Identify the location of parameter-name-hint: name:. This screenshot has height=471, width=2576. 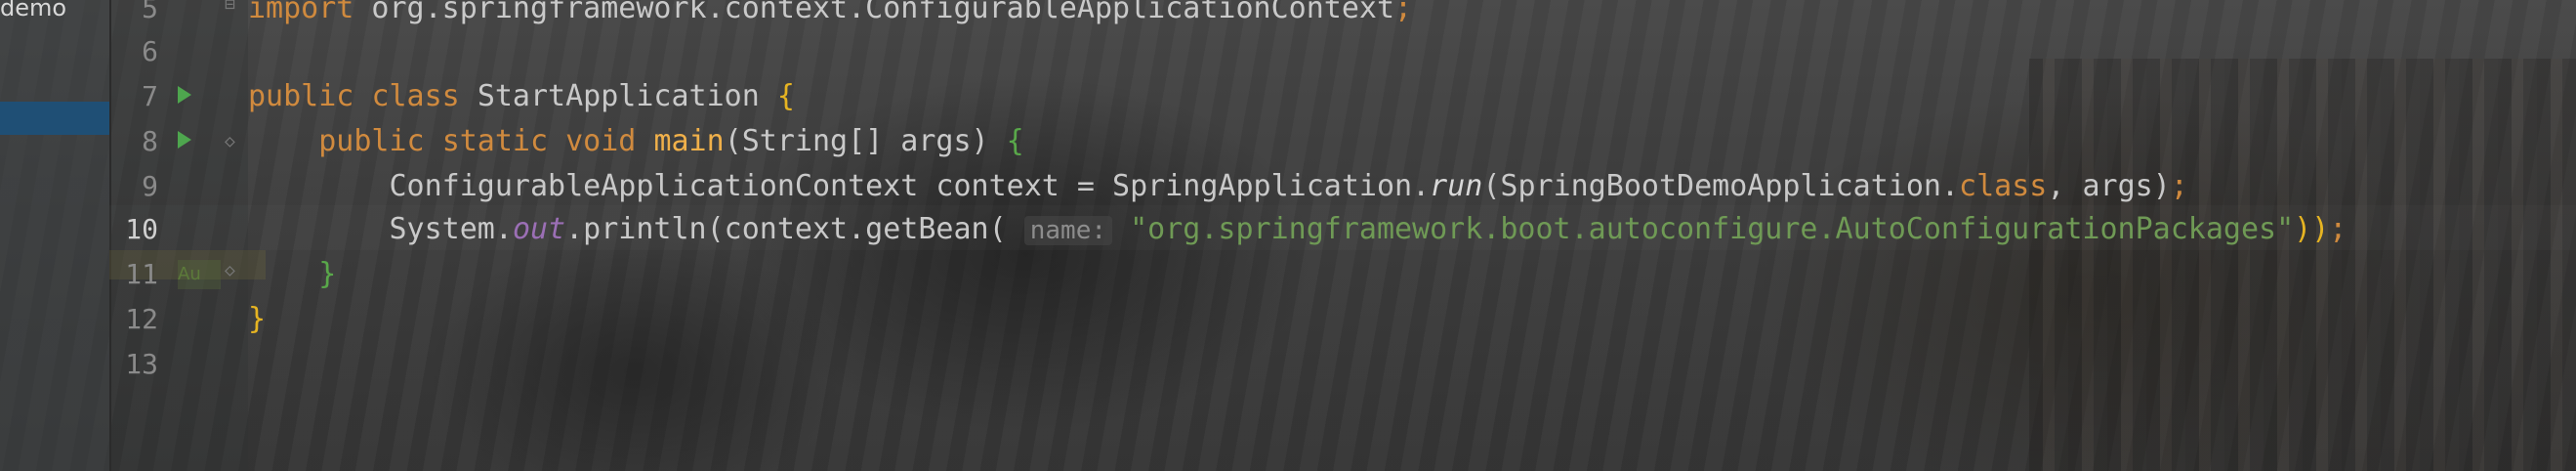
(1068, 230).